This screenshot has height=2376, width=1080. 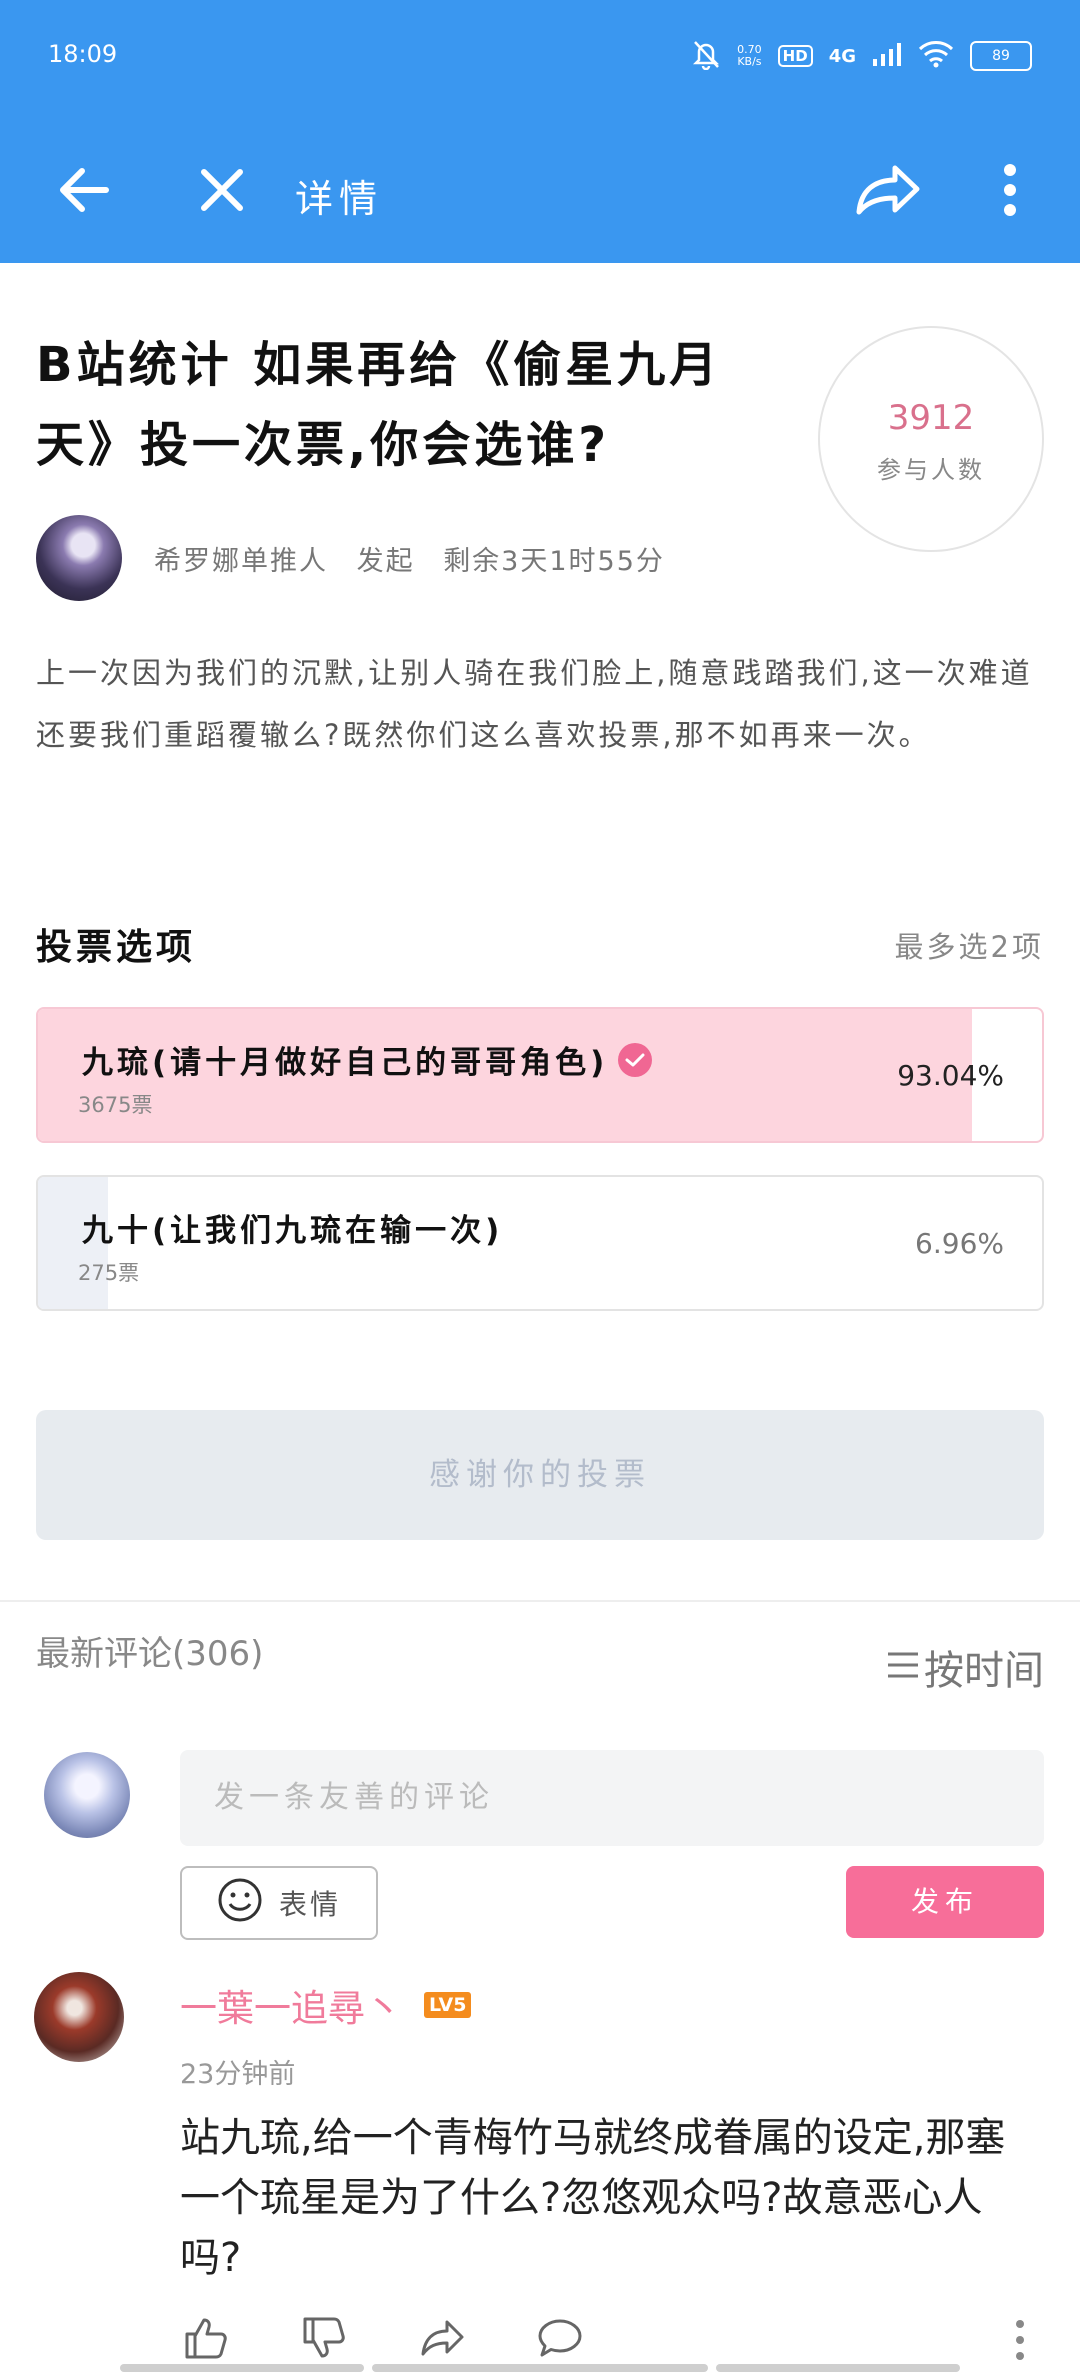 I want to click on option-label: 九琉(请十月做好自己的哥哥角色), so click(x=367, y=1059).